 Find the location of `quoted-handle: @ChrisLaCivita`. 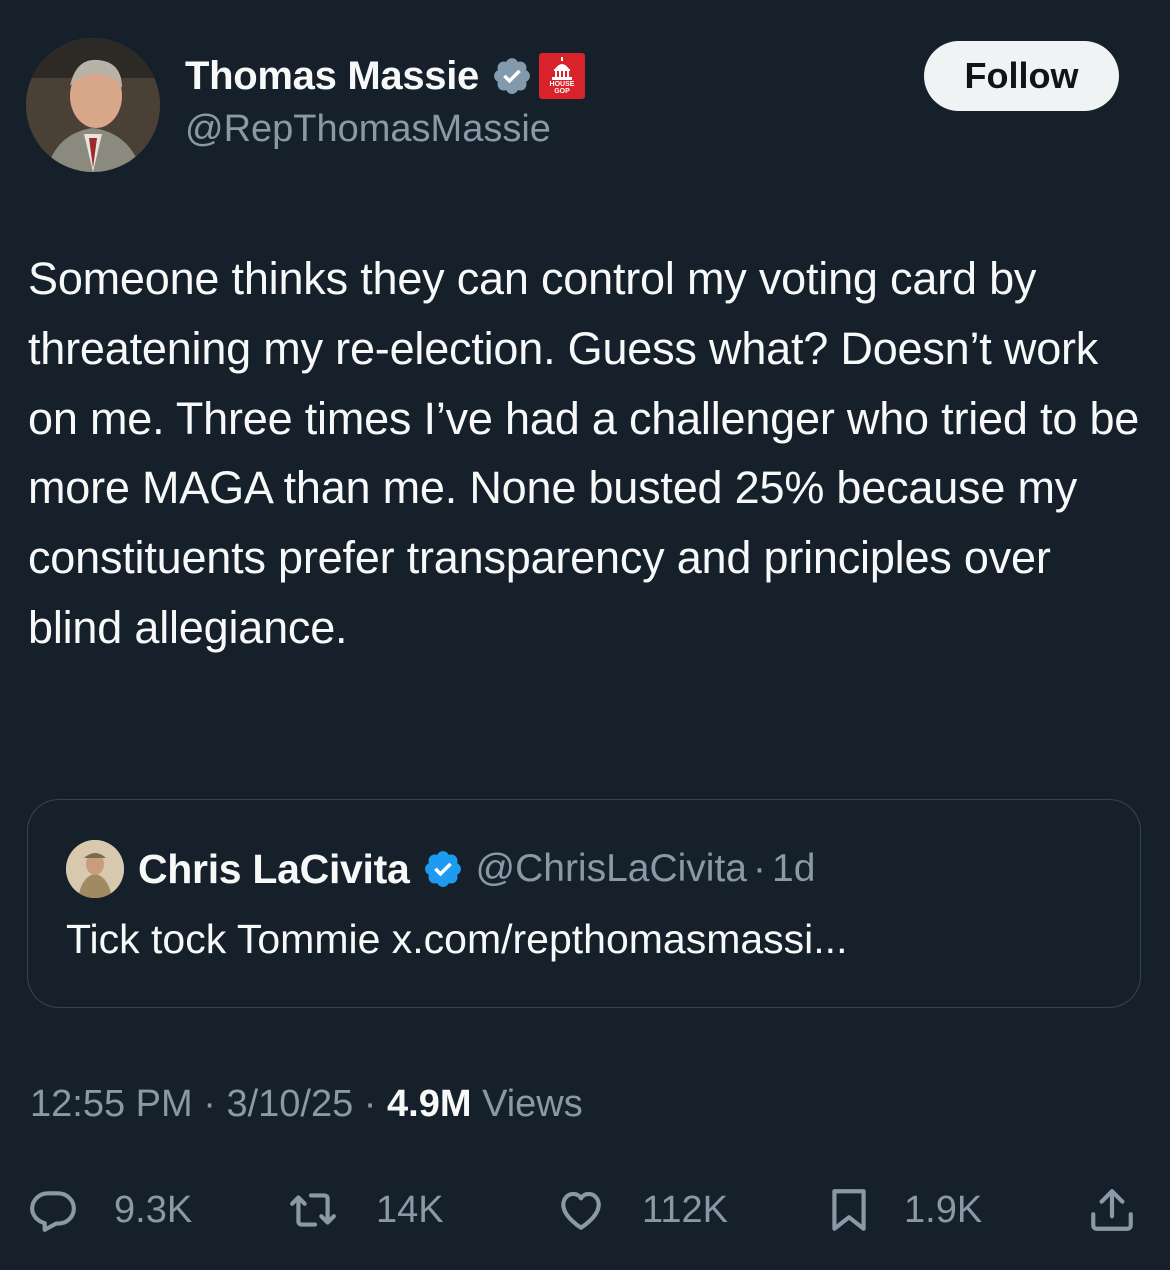

quoted-handle: @ChrisLaCivita is located at coordinates (612, 869).